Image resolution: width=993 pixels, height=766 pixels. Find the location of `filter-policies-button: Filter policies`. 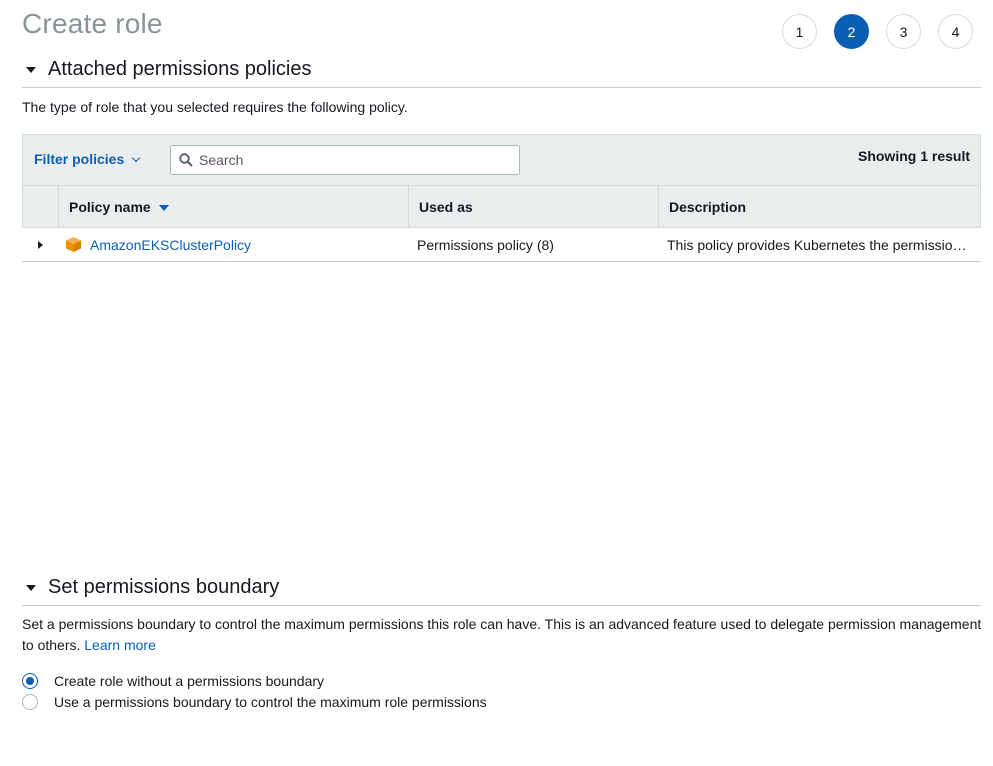

filter-policies-button: Filter policies is located at coordinates (87, 159).